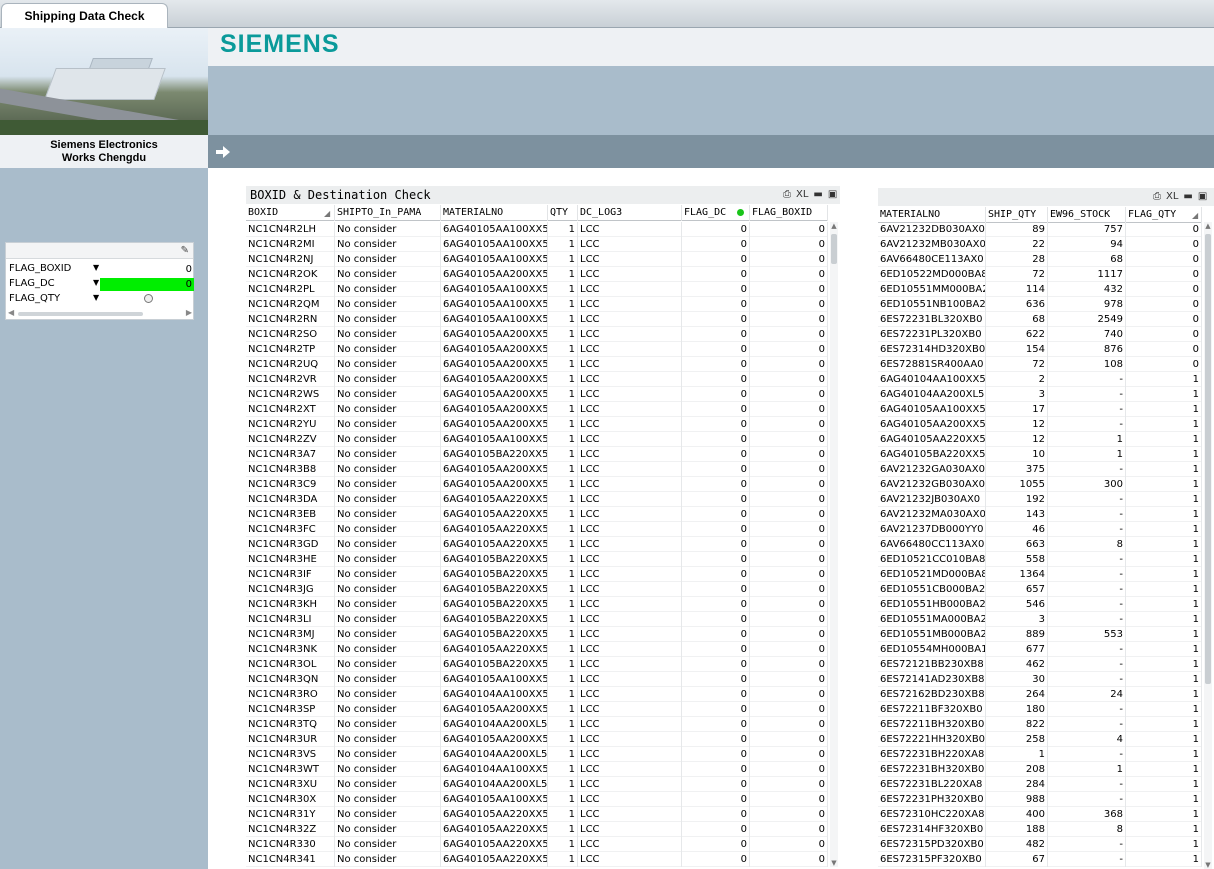  I want to click on flag-value-selected: 0, so click(147, 284).